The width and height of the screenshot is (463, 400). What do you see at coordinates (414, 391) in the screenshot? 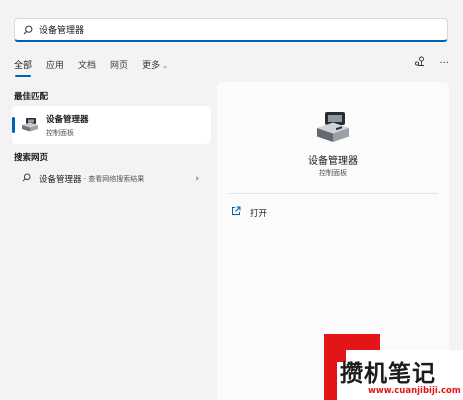
I see `watermark-url: www.cuanjibiji.com` at bounding box center [414, 391].